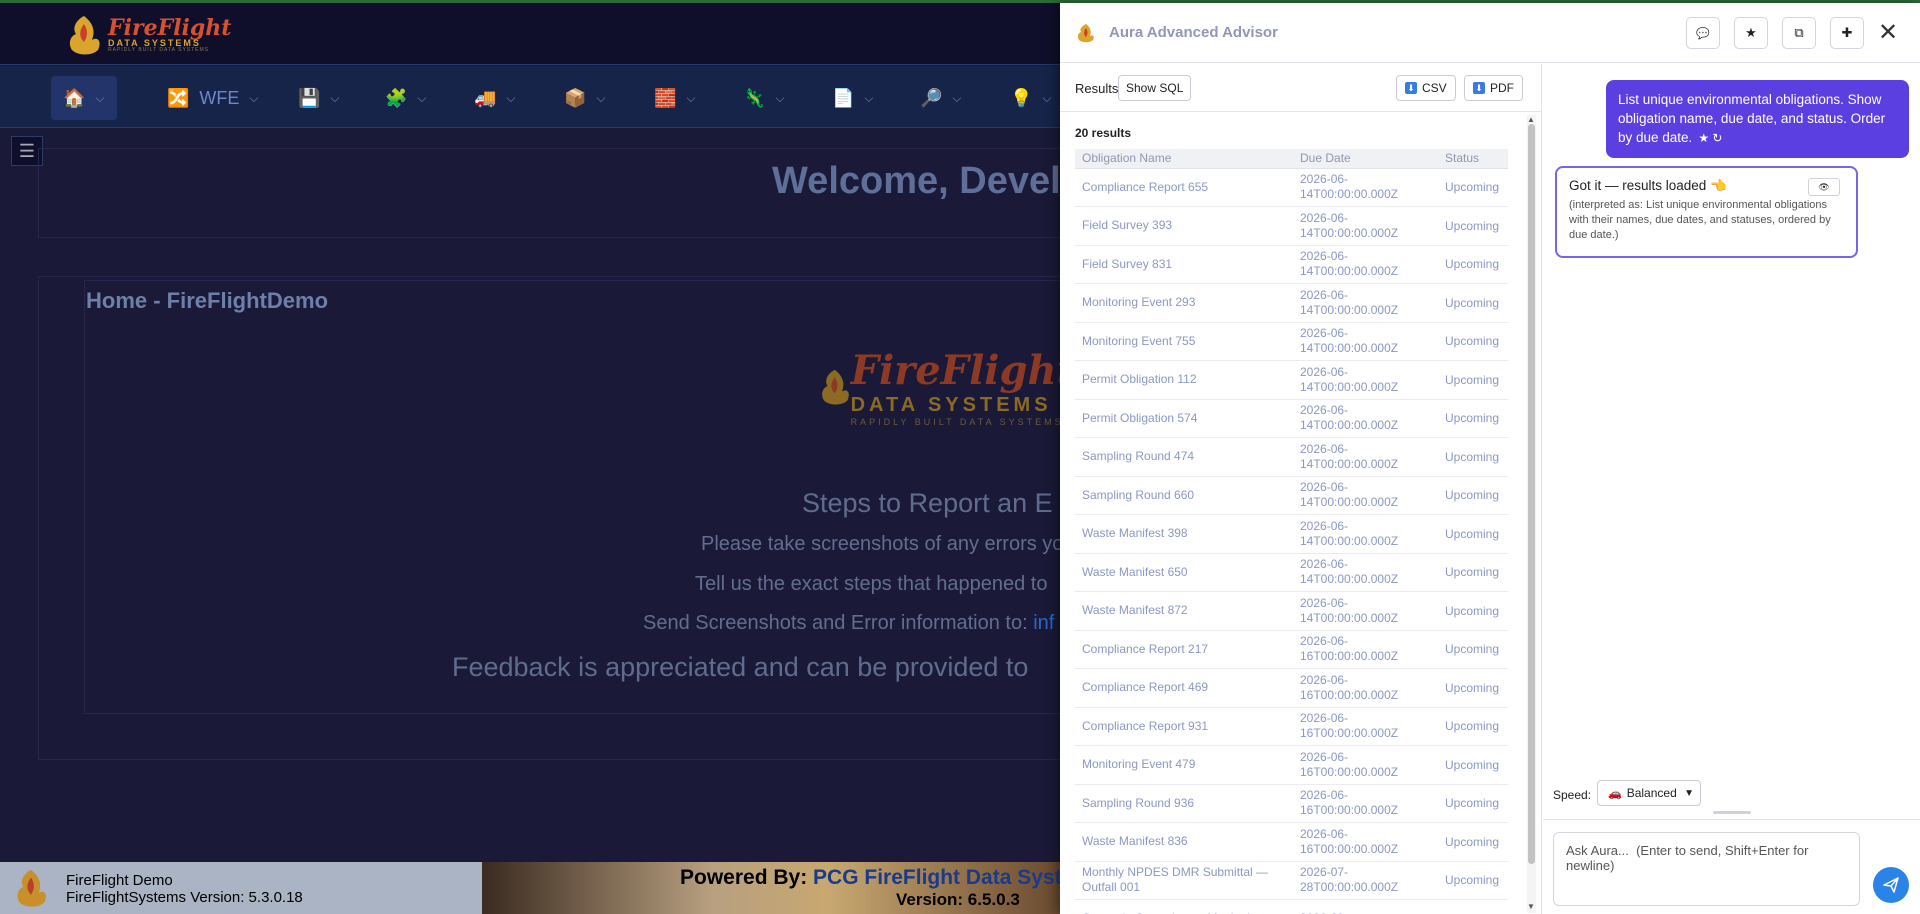  Describe the element at coordinates (951, 405) in the screenshot. I see `center-logo-subtitle: DATA SYSTEMS` at that location.